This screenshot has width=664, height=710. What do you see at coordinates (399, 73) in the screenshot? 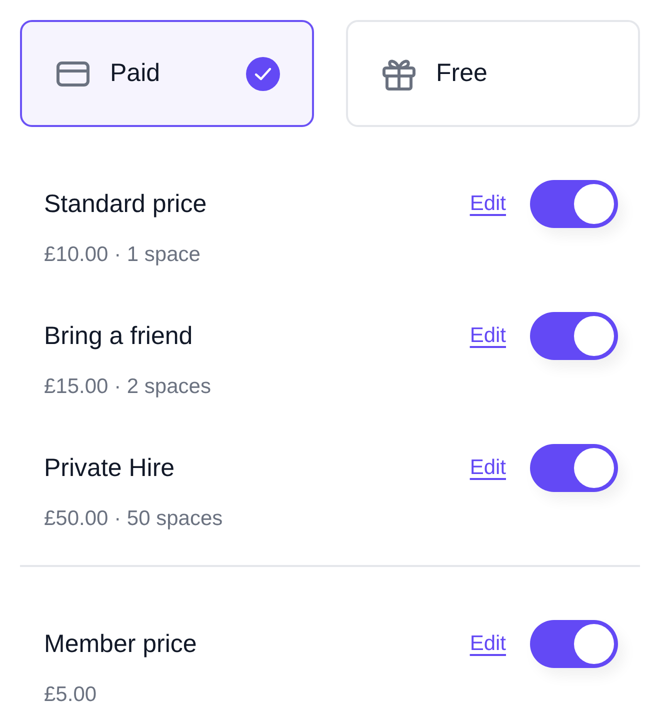
I see `gift-icon` at bounding box center [399, 73].